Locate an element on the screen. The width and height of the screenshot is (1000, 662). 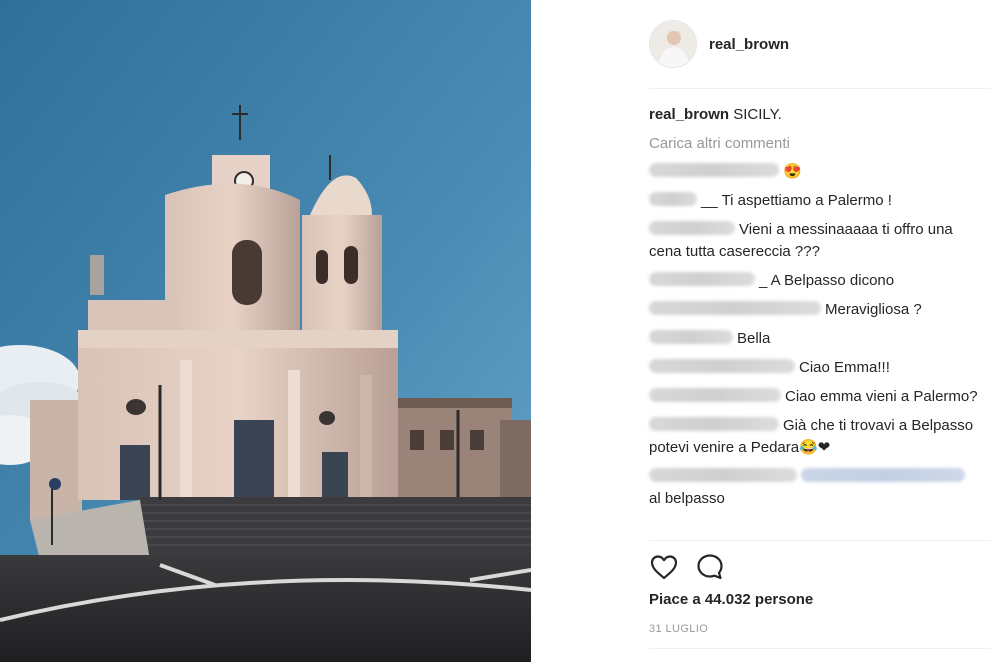
comment-text: Ciao Emma!!! is located at coordinates (844, 367).